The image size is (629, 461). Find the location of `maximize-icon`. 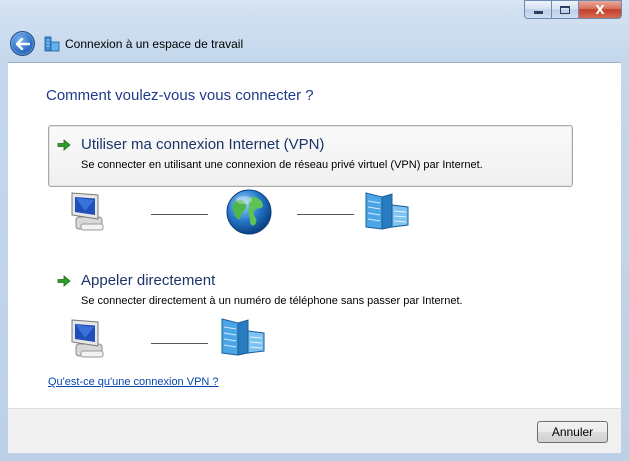

maximize-icon is located at coordinates (565, 9).